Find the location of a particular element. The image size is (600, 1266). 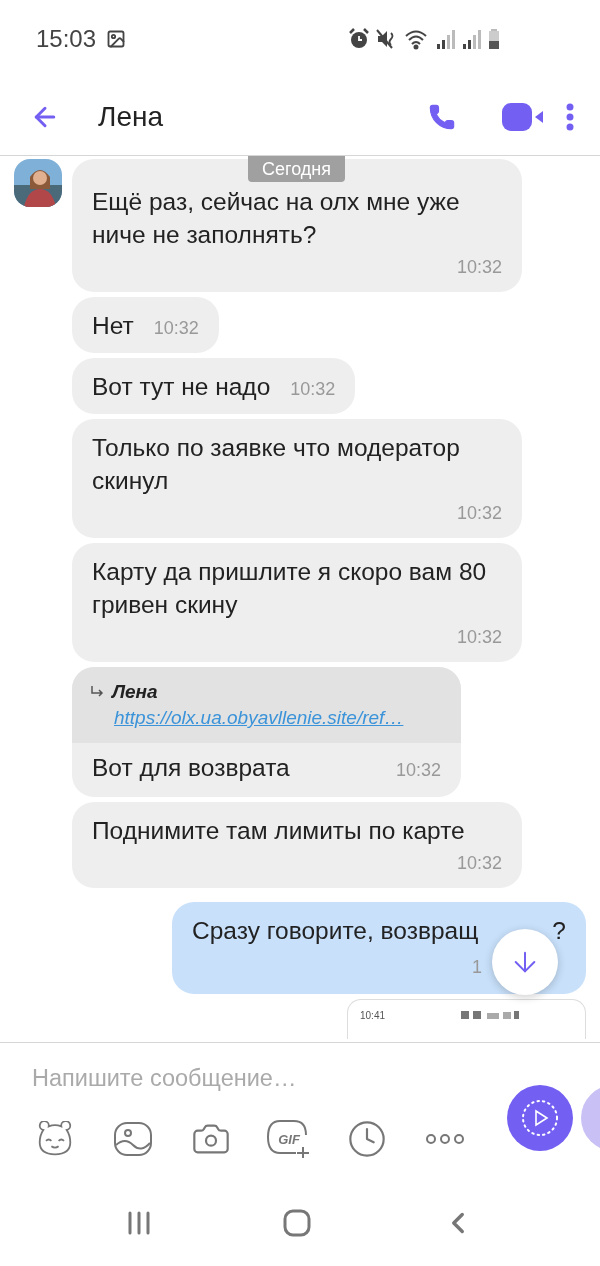

message-text: Нет is located at coordinates (113, 326).